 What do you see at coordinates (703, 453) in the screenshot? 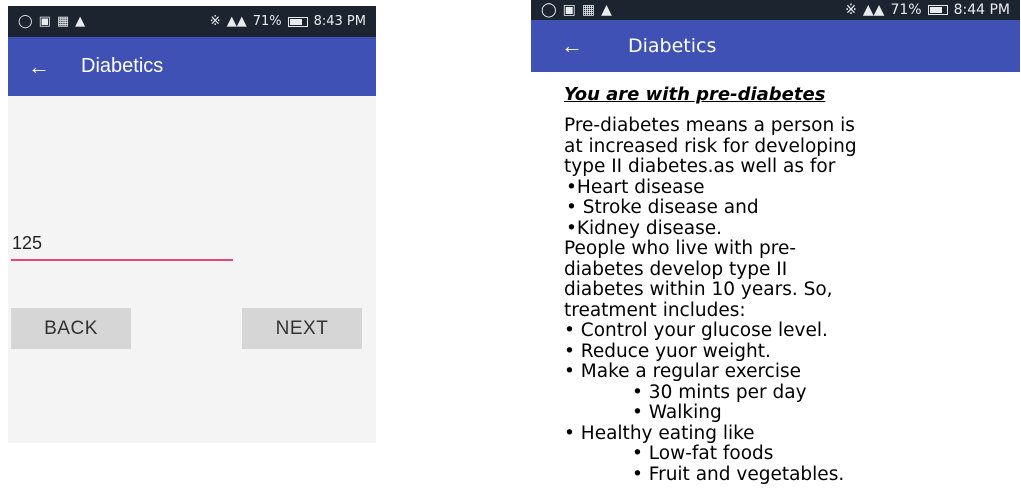
I see `list-item: • Low-fat foods` at bounding box center [703, 453].